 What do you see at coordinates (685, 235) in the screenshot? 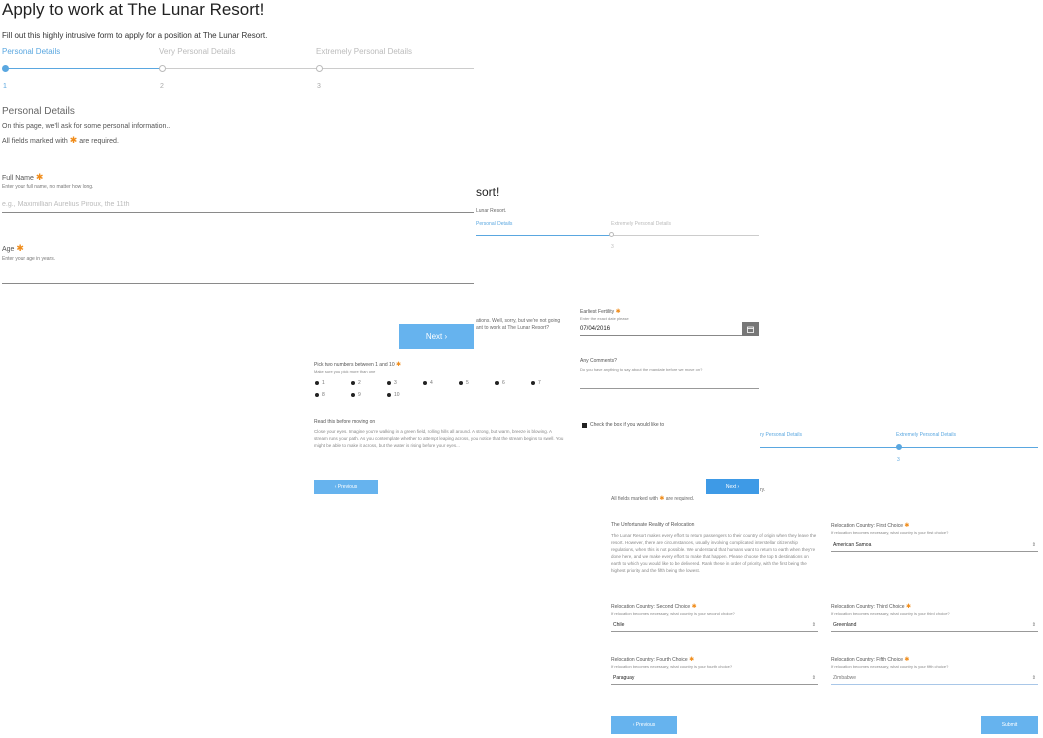
I see `step-track-remaining` at bounding box center [685, 235].